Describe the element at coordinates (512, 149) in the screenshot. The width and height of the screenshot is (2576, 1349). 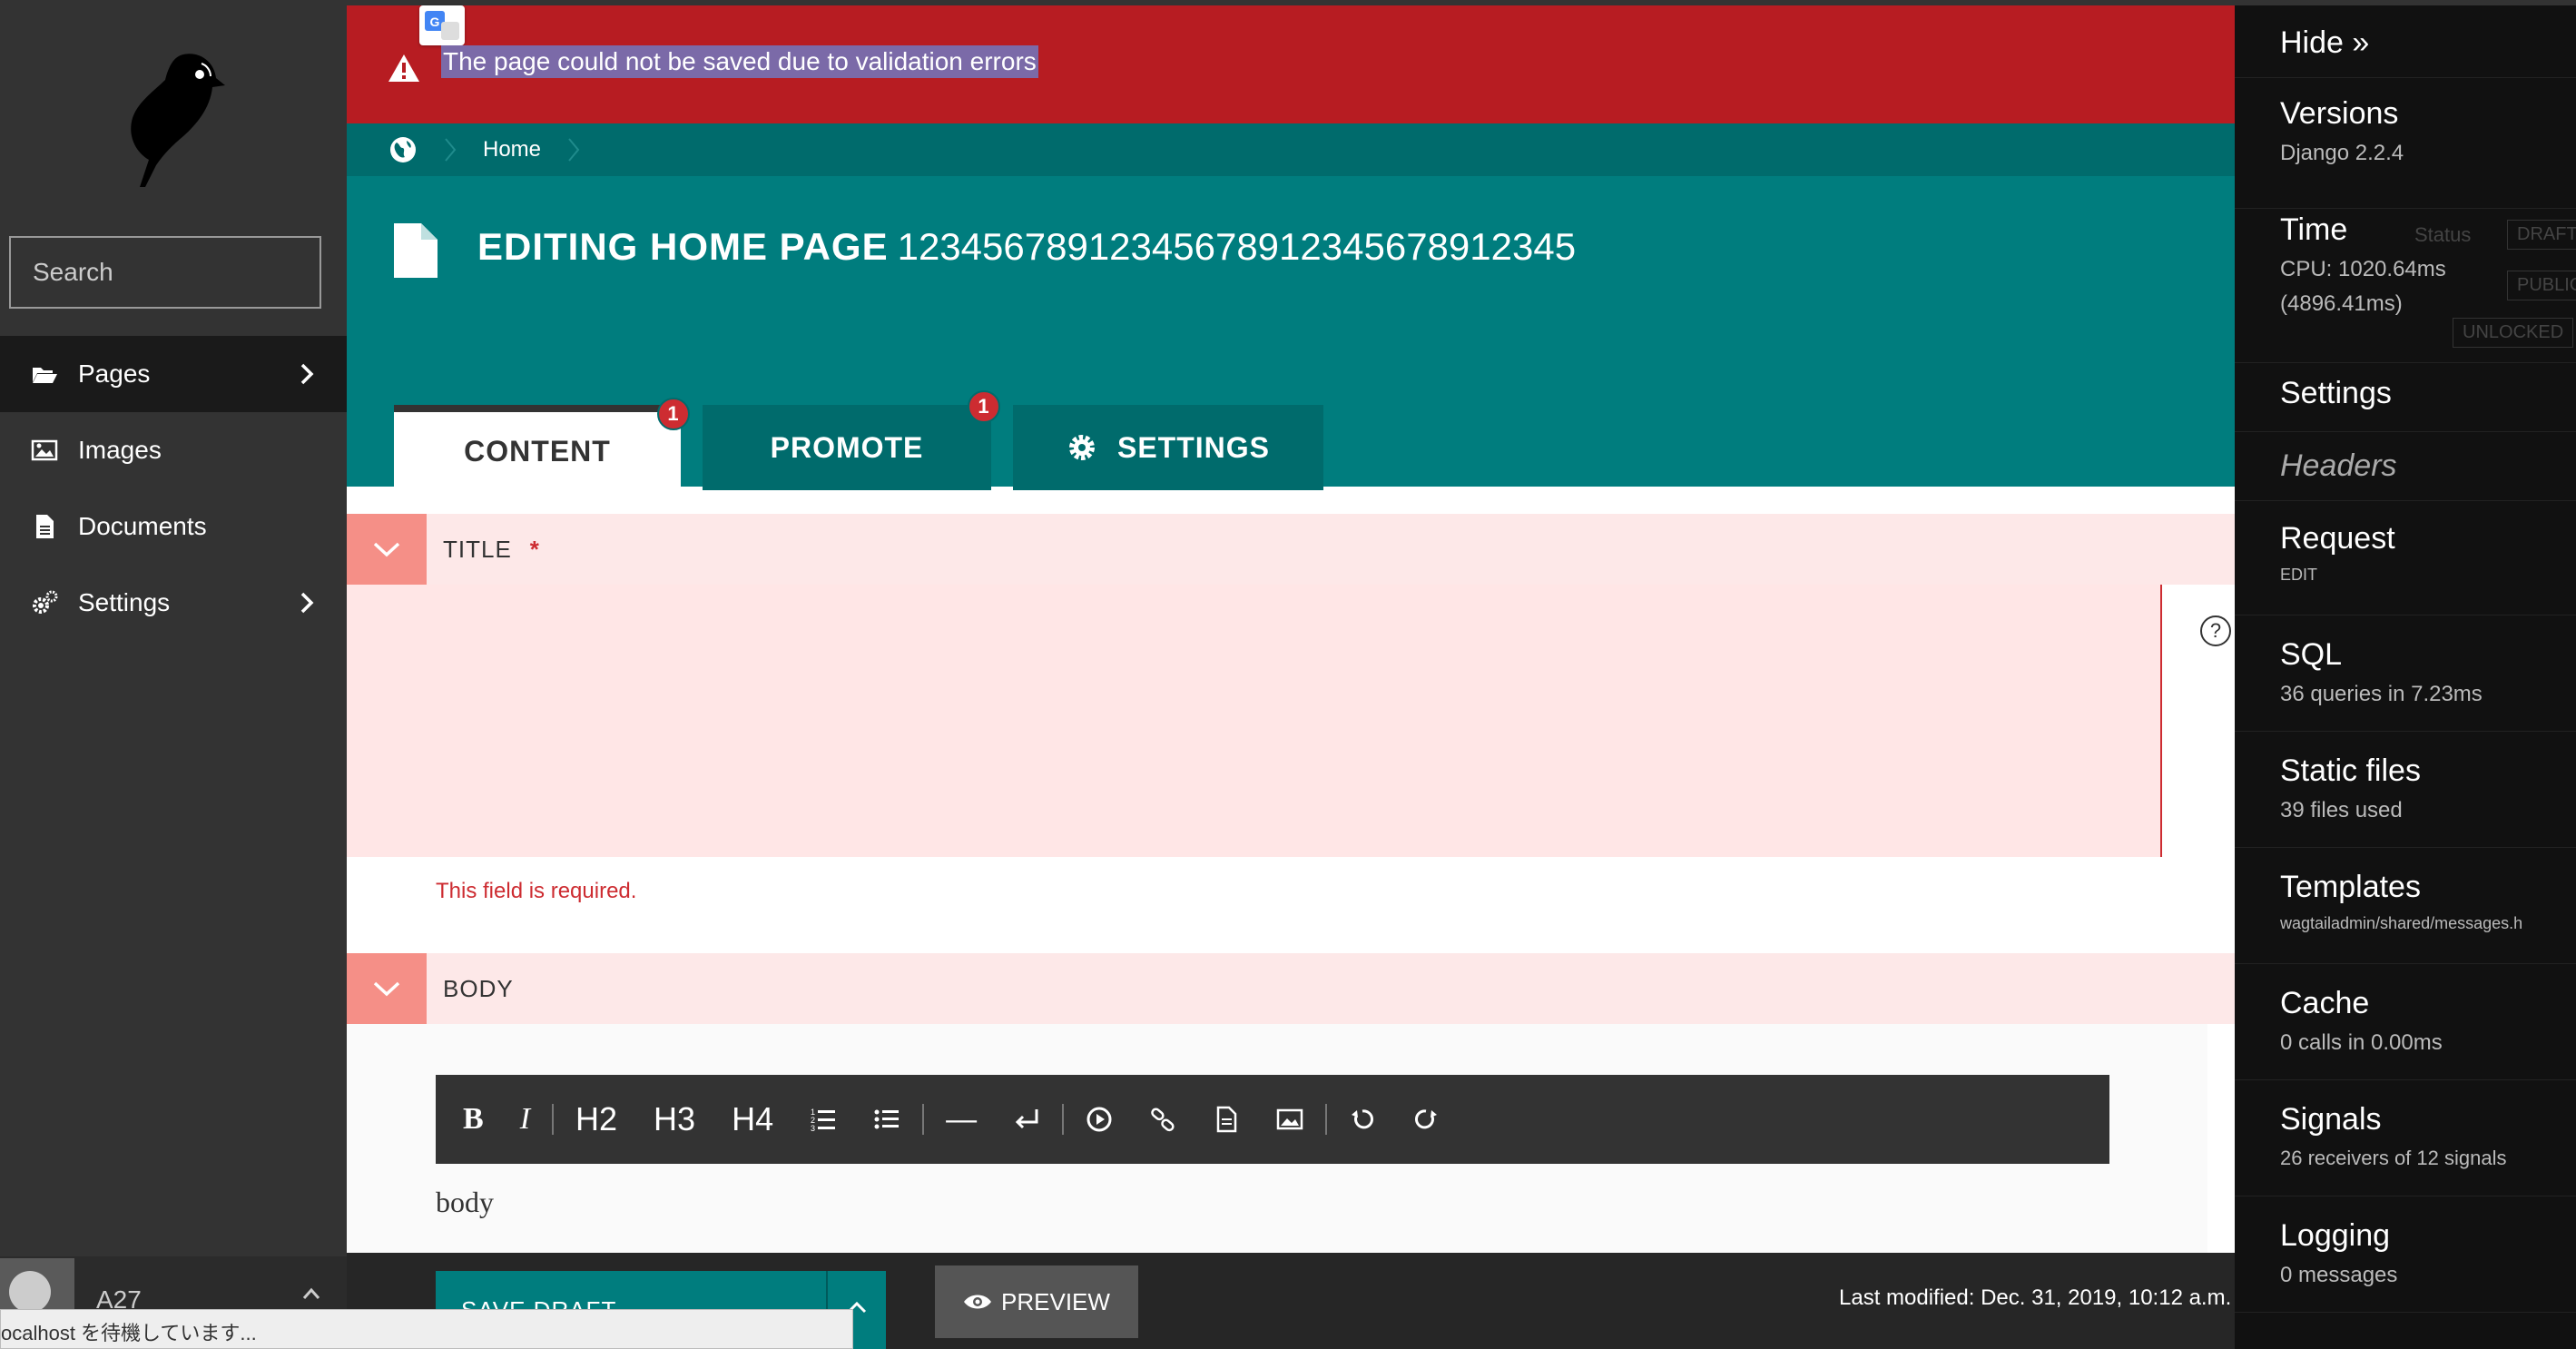
I see `breadcrumb-home: Home` at that location.